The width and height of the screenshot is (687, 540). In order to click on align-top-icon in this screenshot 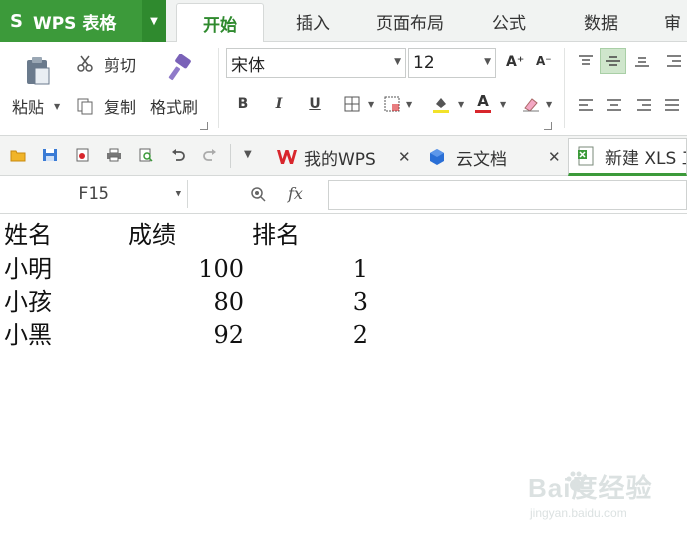, I will do `click(586, 61)`.